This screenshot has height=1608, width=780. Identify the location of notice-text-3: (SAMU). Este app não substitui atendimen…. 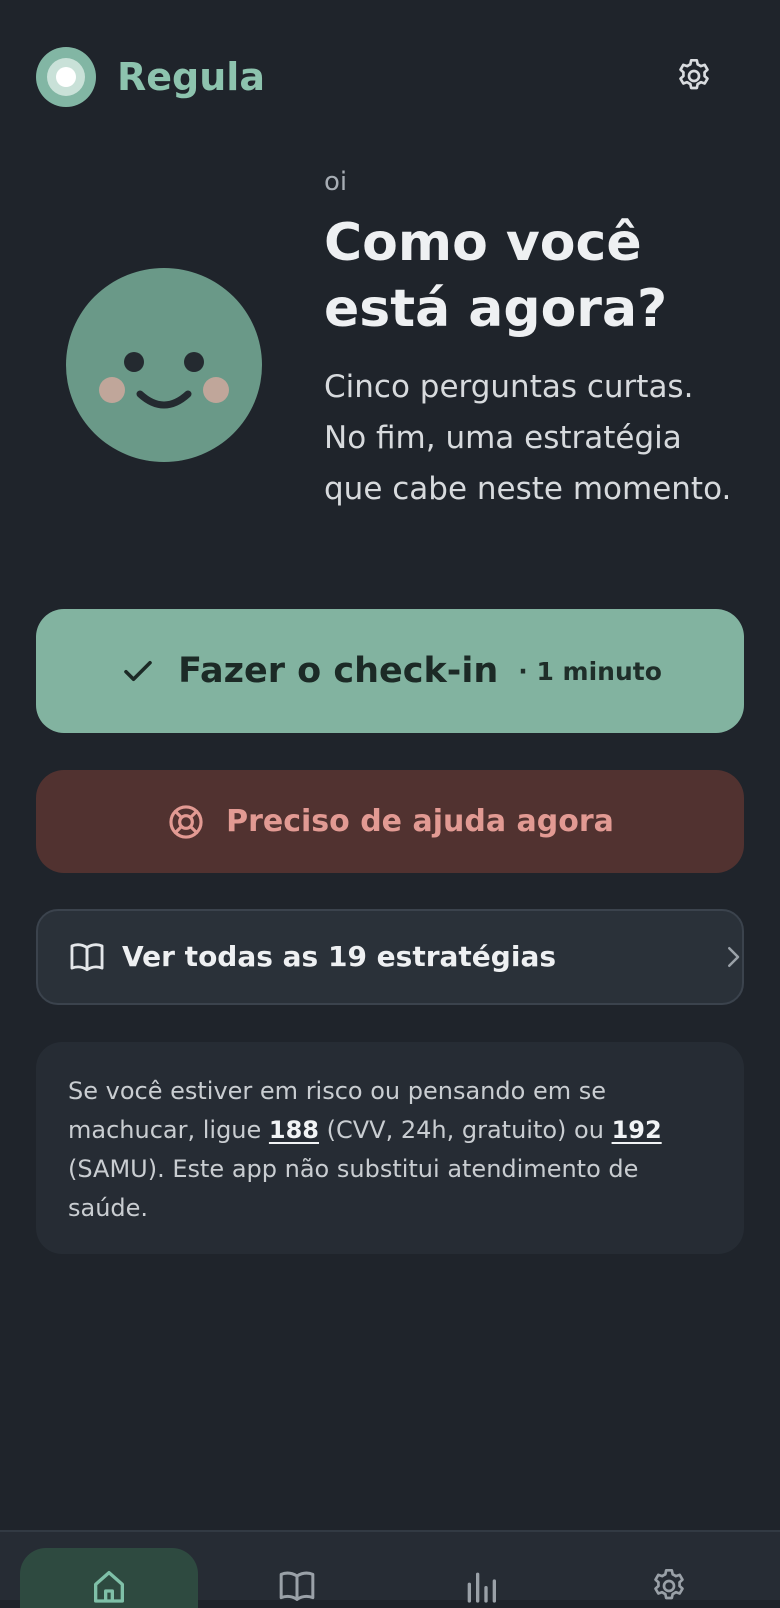
(353, 1188).